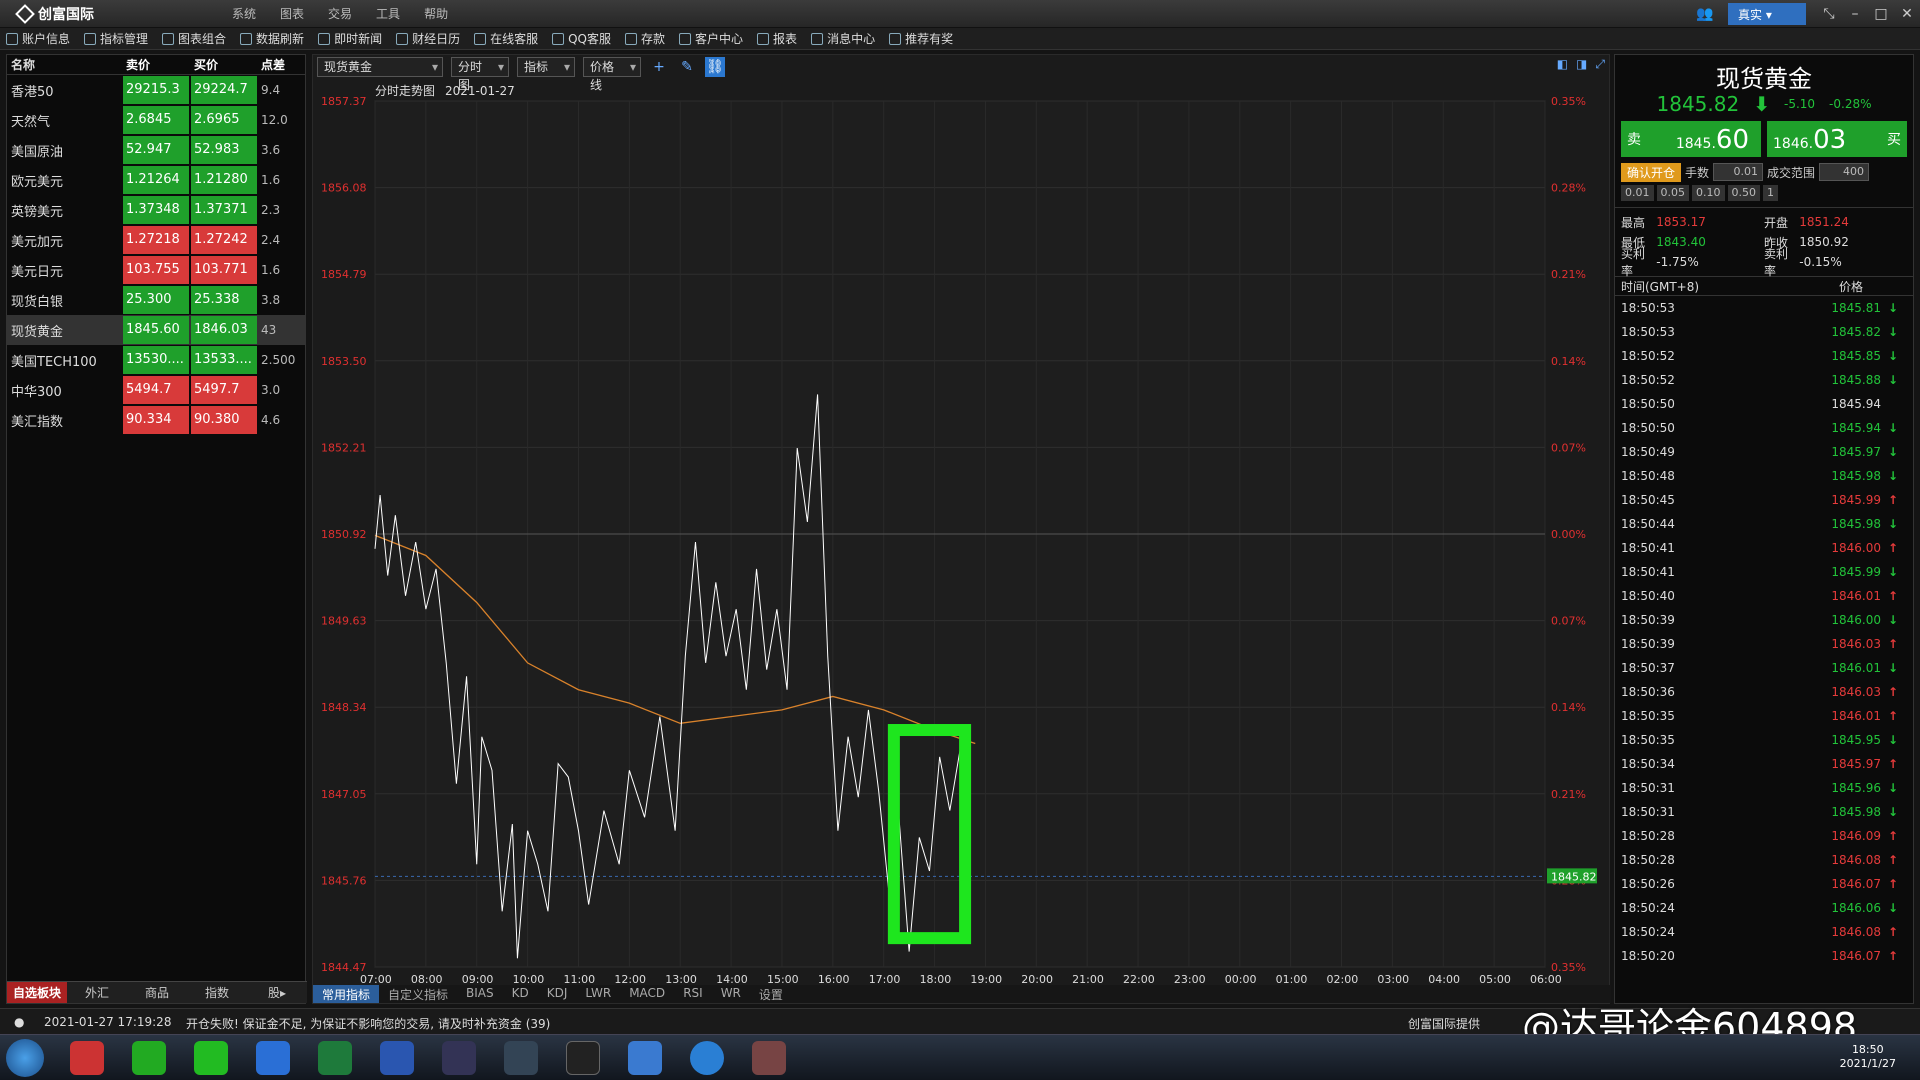 The image size is (1920, 1080). I want to click on toolbar-item-5: 财经日历, so click(428, 38).